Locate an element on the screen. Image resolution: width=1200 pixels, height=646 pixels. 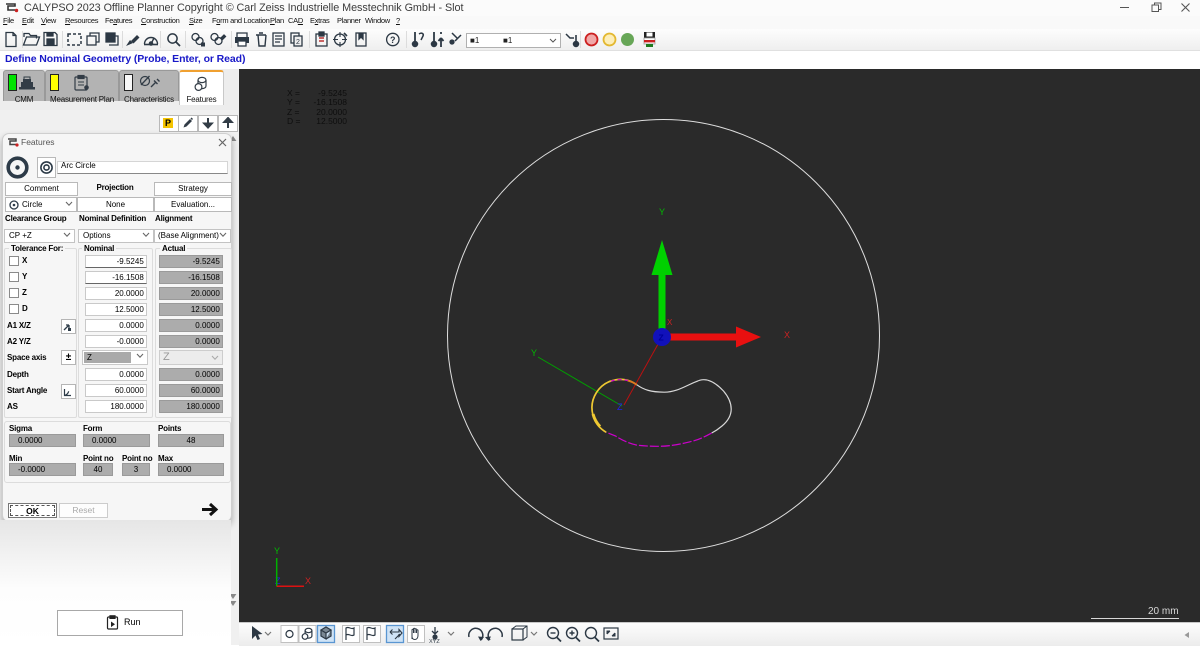
svg-text: 2 is located at coordinates (298, 42).